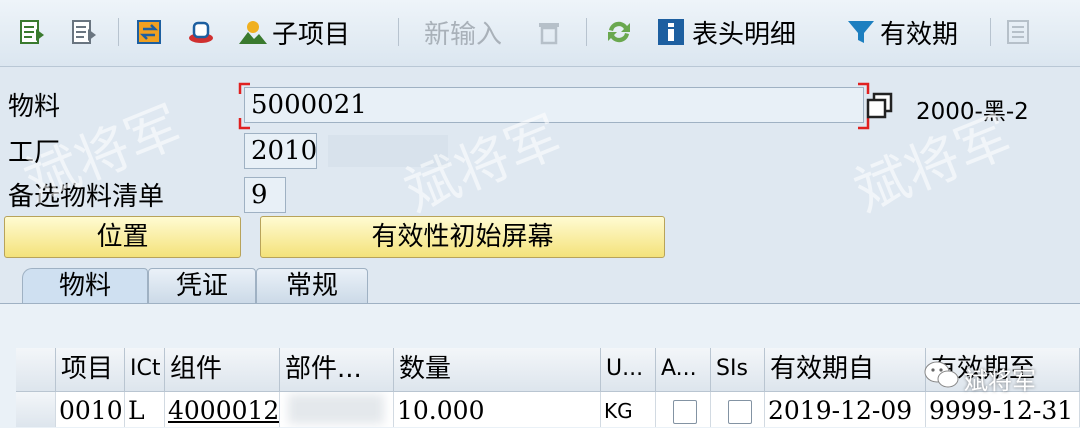 The image size is (1080, 428). I want to click on cell-item: 0010, so click(90, 409).